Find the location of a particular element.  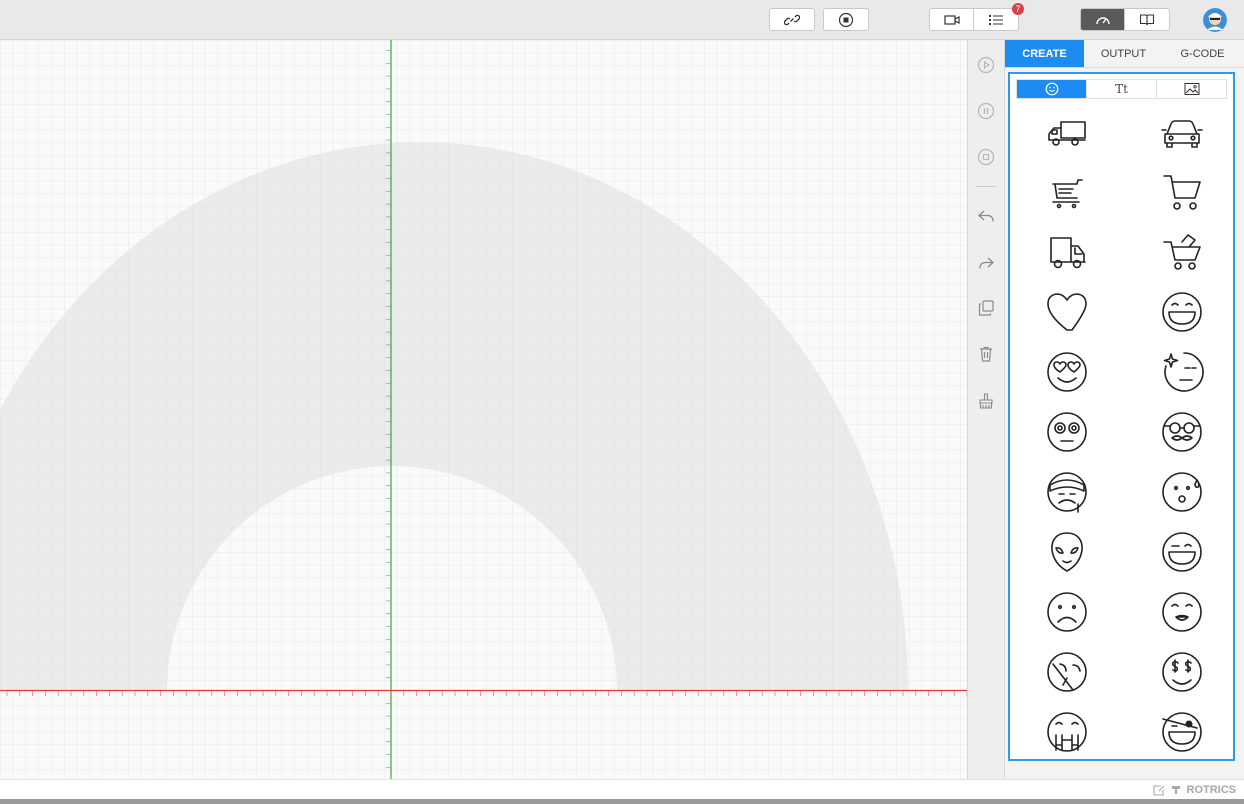

nerd-mustache-icon is located at coordinates (1182, 432).